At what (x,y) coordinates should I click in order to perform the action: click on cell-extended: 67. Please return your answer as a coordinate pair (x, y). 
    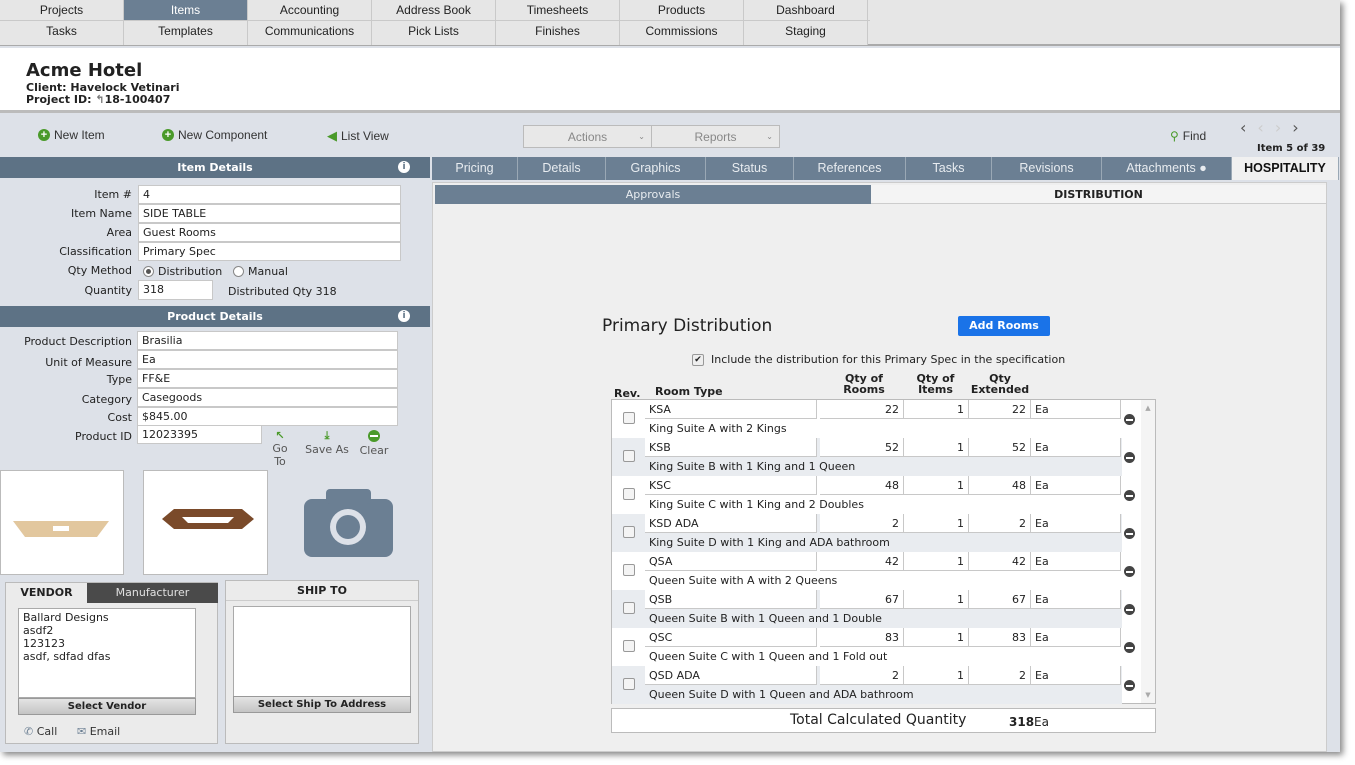
    Looking at the image, I should click on (1000, 599).